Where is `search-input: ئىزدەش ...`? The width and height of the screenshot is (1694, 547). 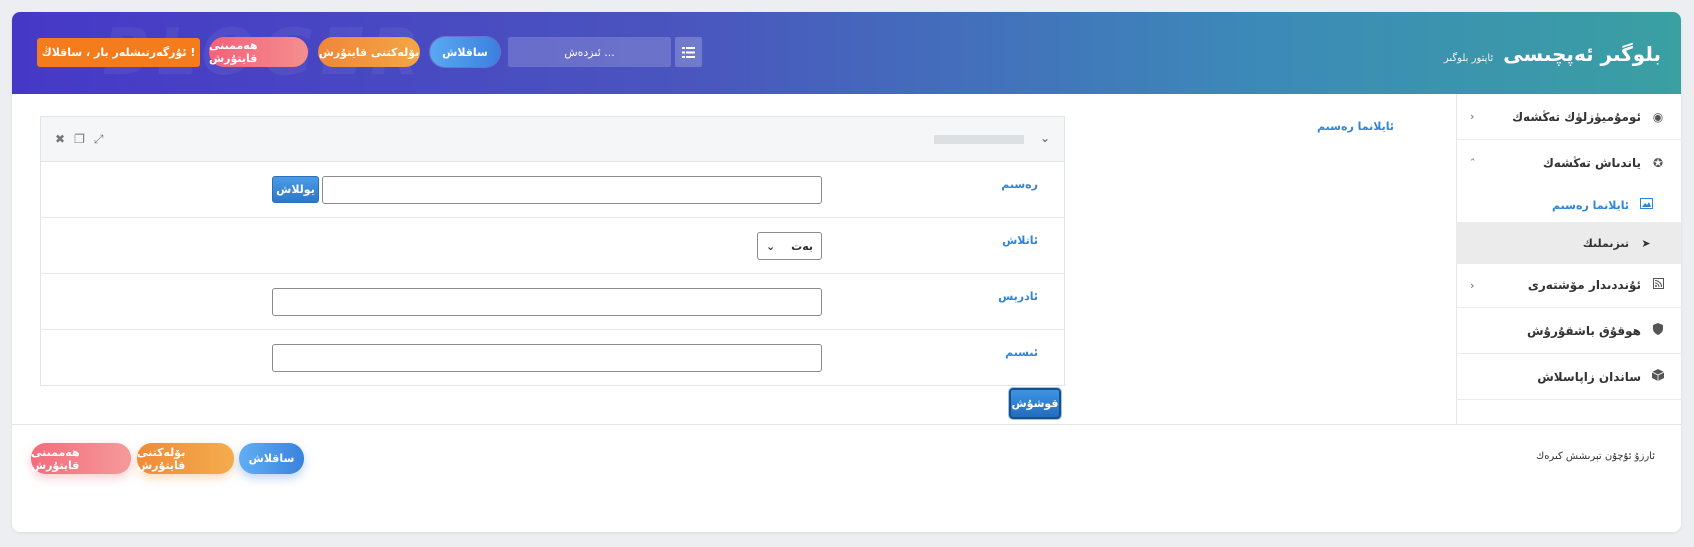
search-input: ئىزدەش ... is located at coordinates (589, 52).